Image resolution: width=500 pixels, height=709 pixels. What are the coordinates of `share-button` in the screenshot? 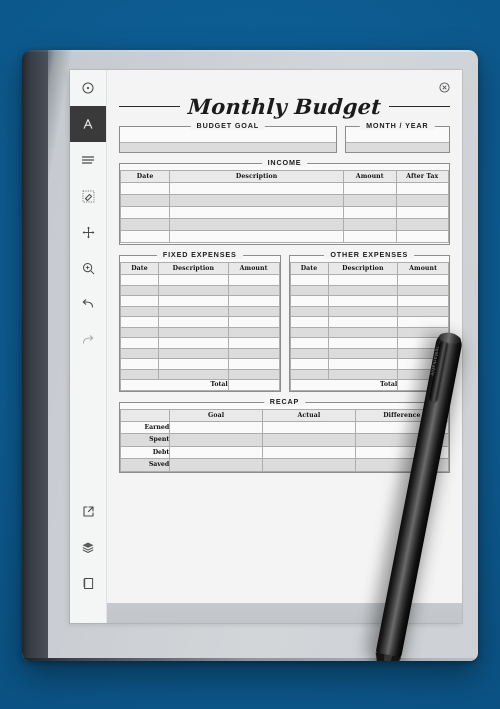 It's located at (88, 511).